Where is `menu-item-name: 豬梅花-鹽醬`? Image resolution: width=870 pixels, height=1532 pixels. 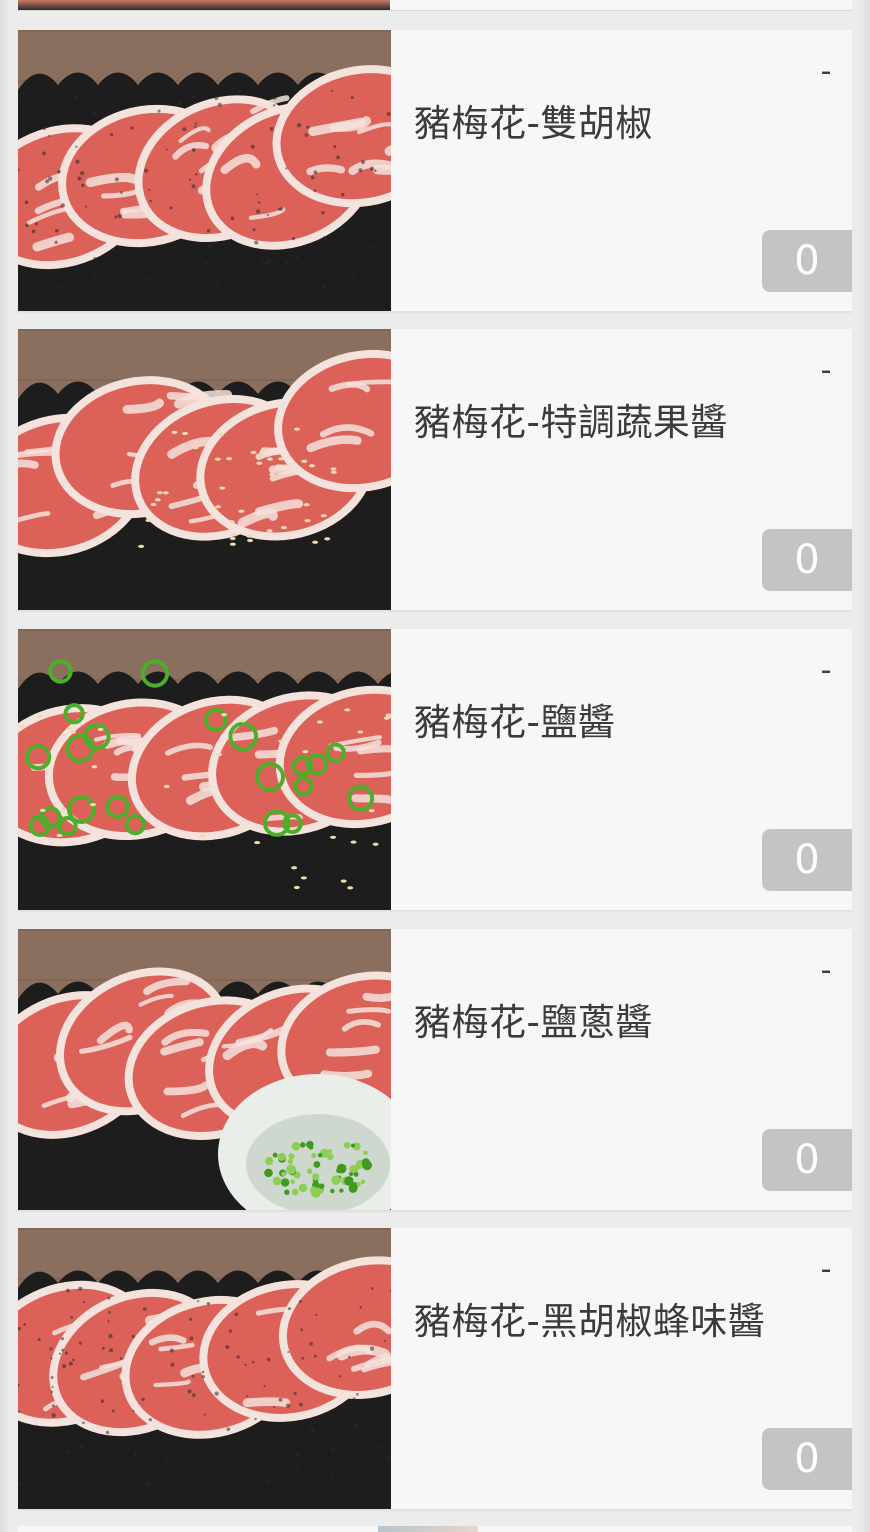 menu-item-name: 豬梅花-鹽醬 is located at coordinates (515, 722).